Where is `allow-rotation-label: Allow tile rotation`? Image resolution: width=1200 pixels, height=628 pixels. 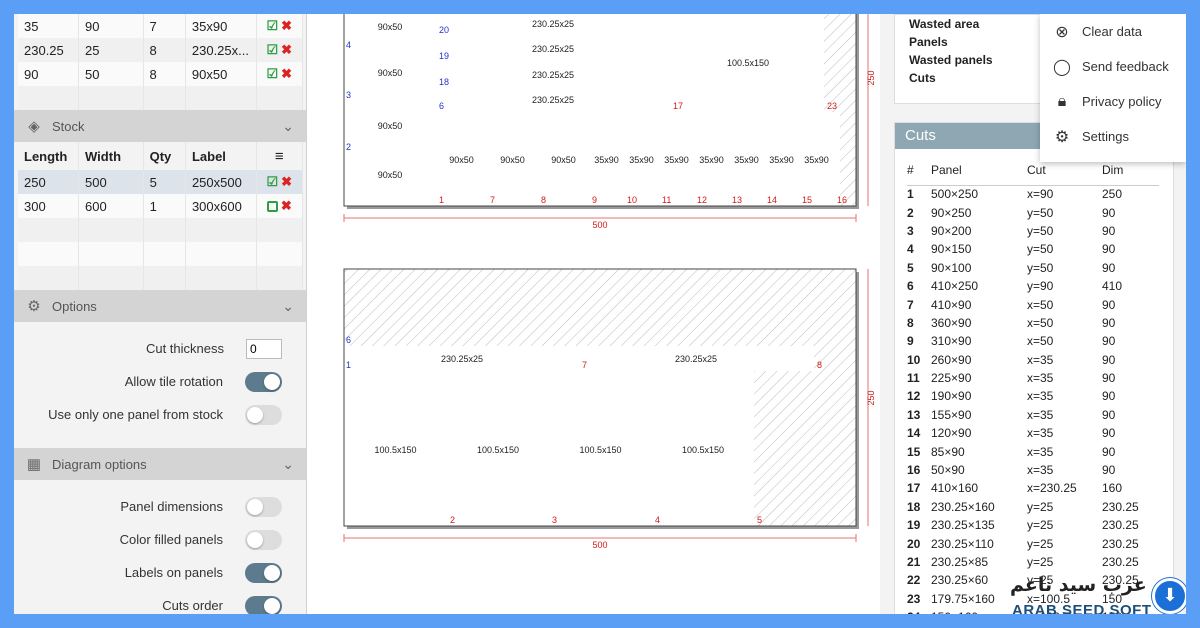
allow-rotation-label: Allow tile rotation is located at coordinates (173, 381).